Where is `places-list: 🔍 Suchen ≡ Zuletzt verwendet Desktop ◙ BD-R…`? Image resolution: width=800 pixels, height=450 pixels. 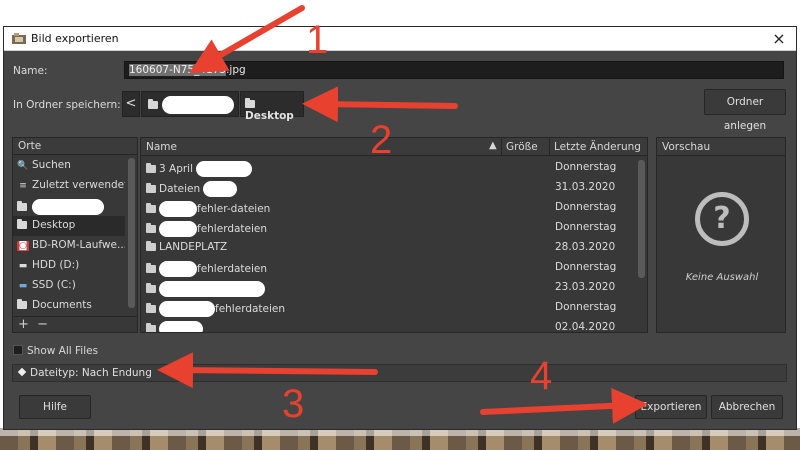
places-list: 🔍 Suchen ≡ Zuletzt verwendet Desktop ◙ BD-R… is located at coordinates (69, 236).